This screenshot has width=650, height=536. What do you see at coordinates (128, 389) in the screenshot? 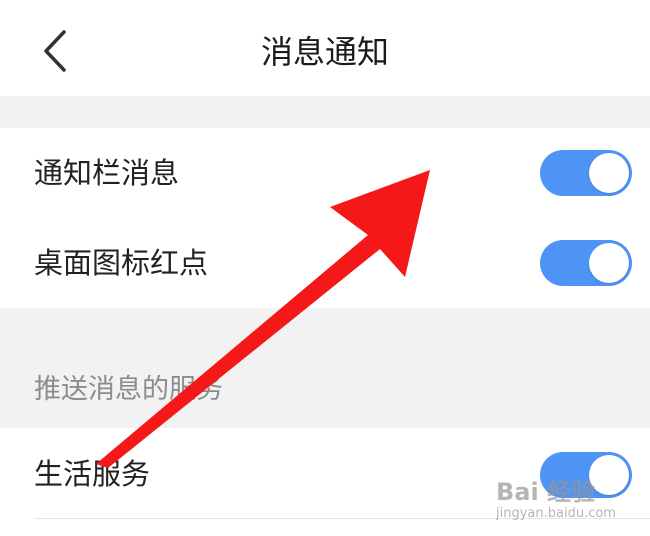
I see `section-title-push-services: 推送消息的服务` at bounding box center [128, 389].